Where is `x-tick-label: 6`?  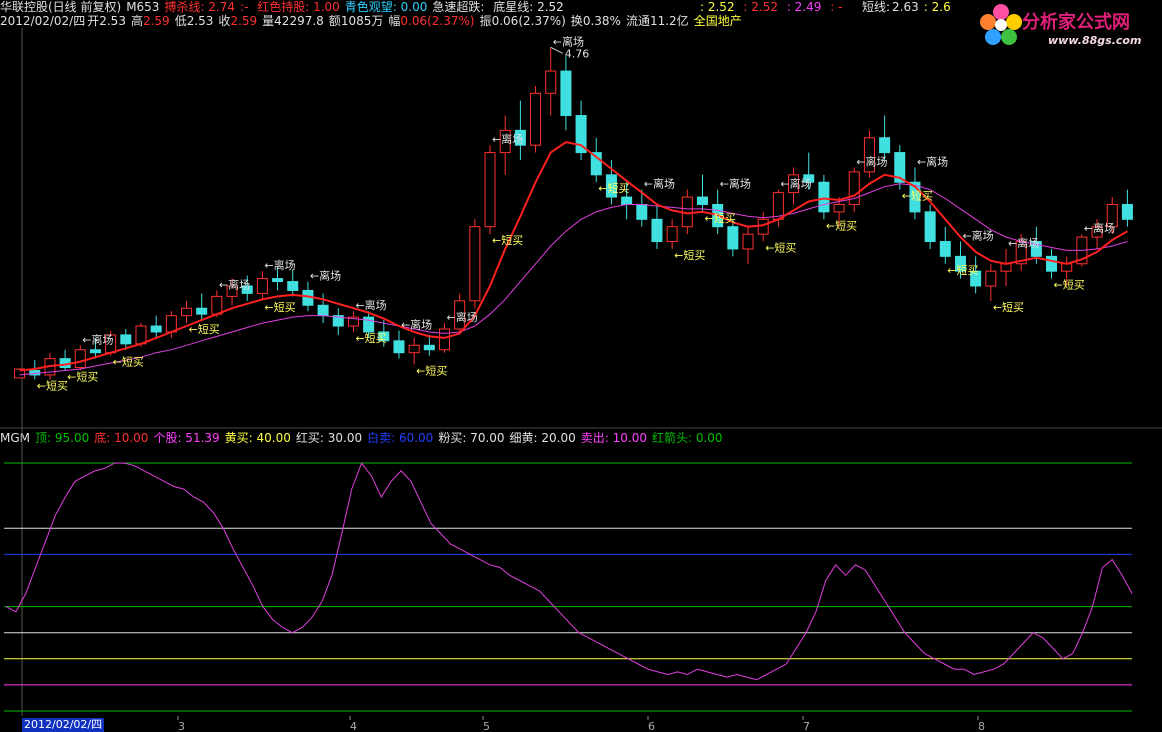 x-tick-label: 6 is located at coordinates (651, 726).